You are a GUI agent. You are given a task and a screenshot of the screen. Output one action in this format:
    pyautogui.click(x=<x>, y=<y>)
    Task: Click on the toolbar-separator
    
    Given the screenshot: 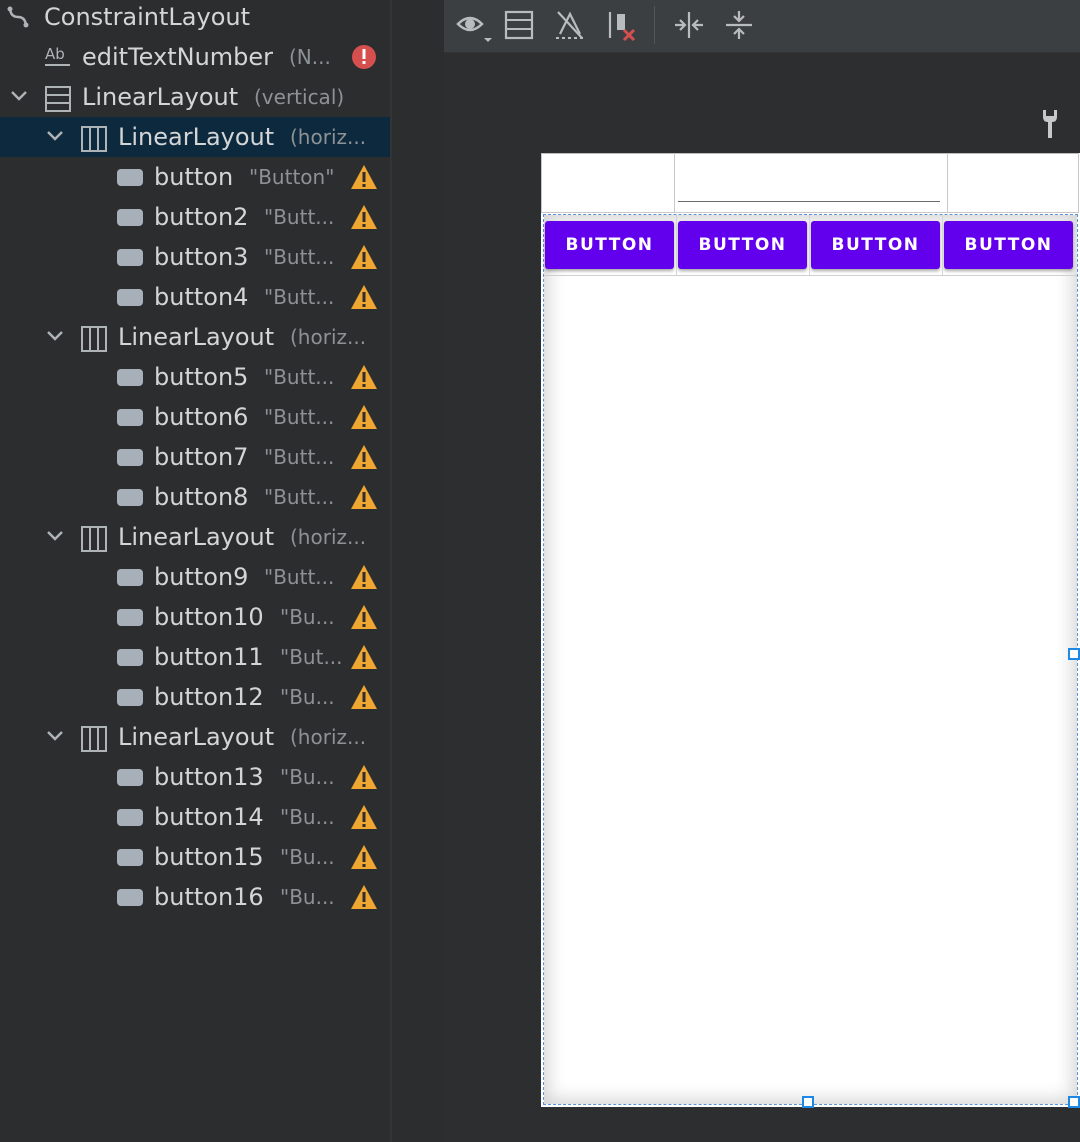 What is the action you would take?
    pyautogui.click(x=654, y=25)
    